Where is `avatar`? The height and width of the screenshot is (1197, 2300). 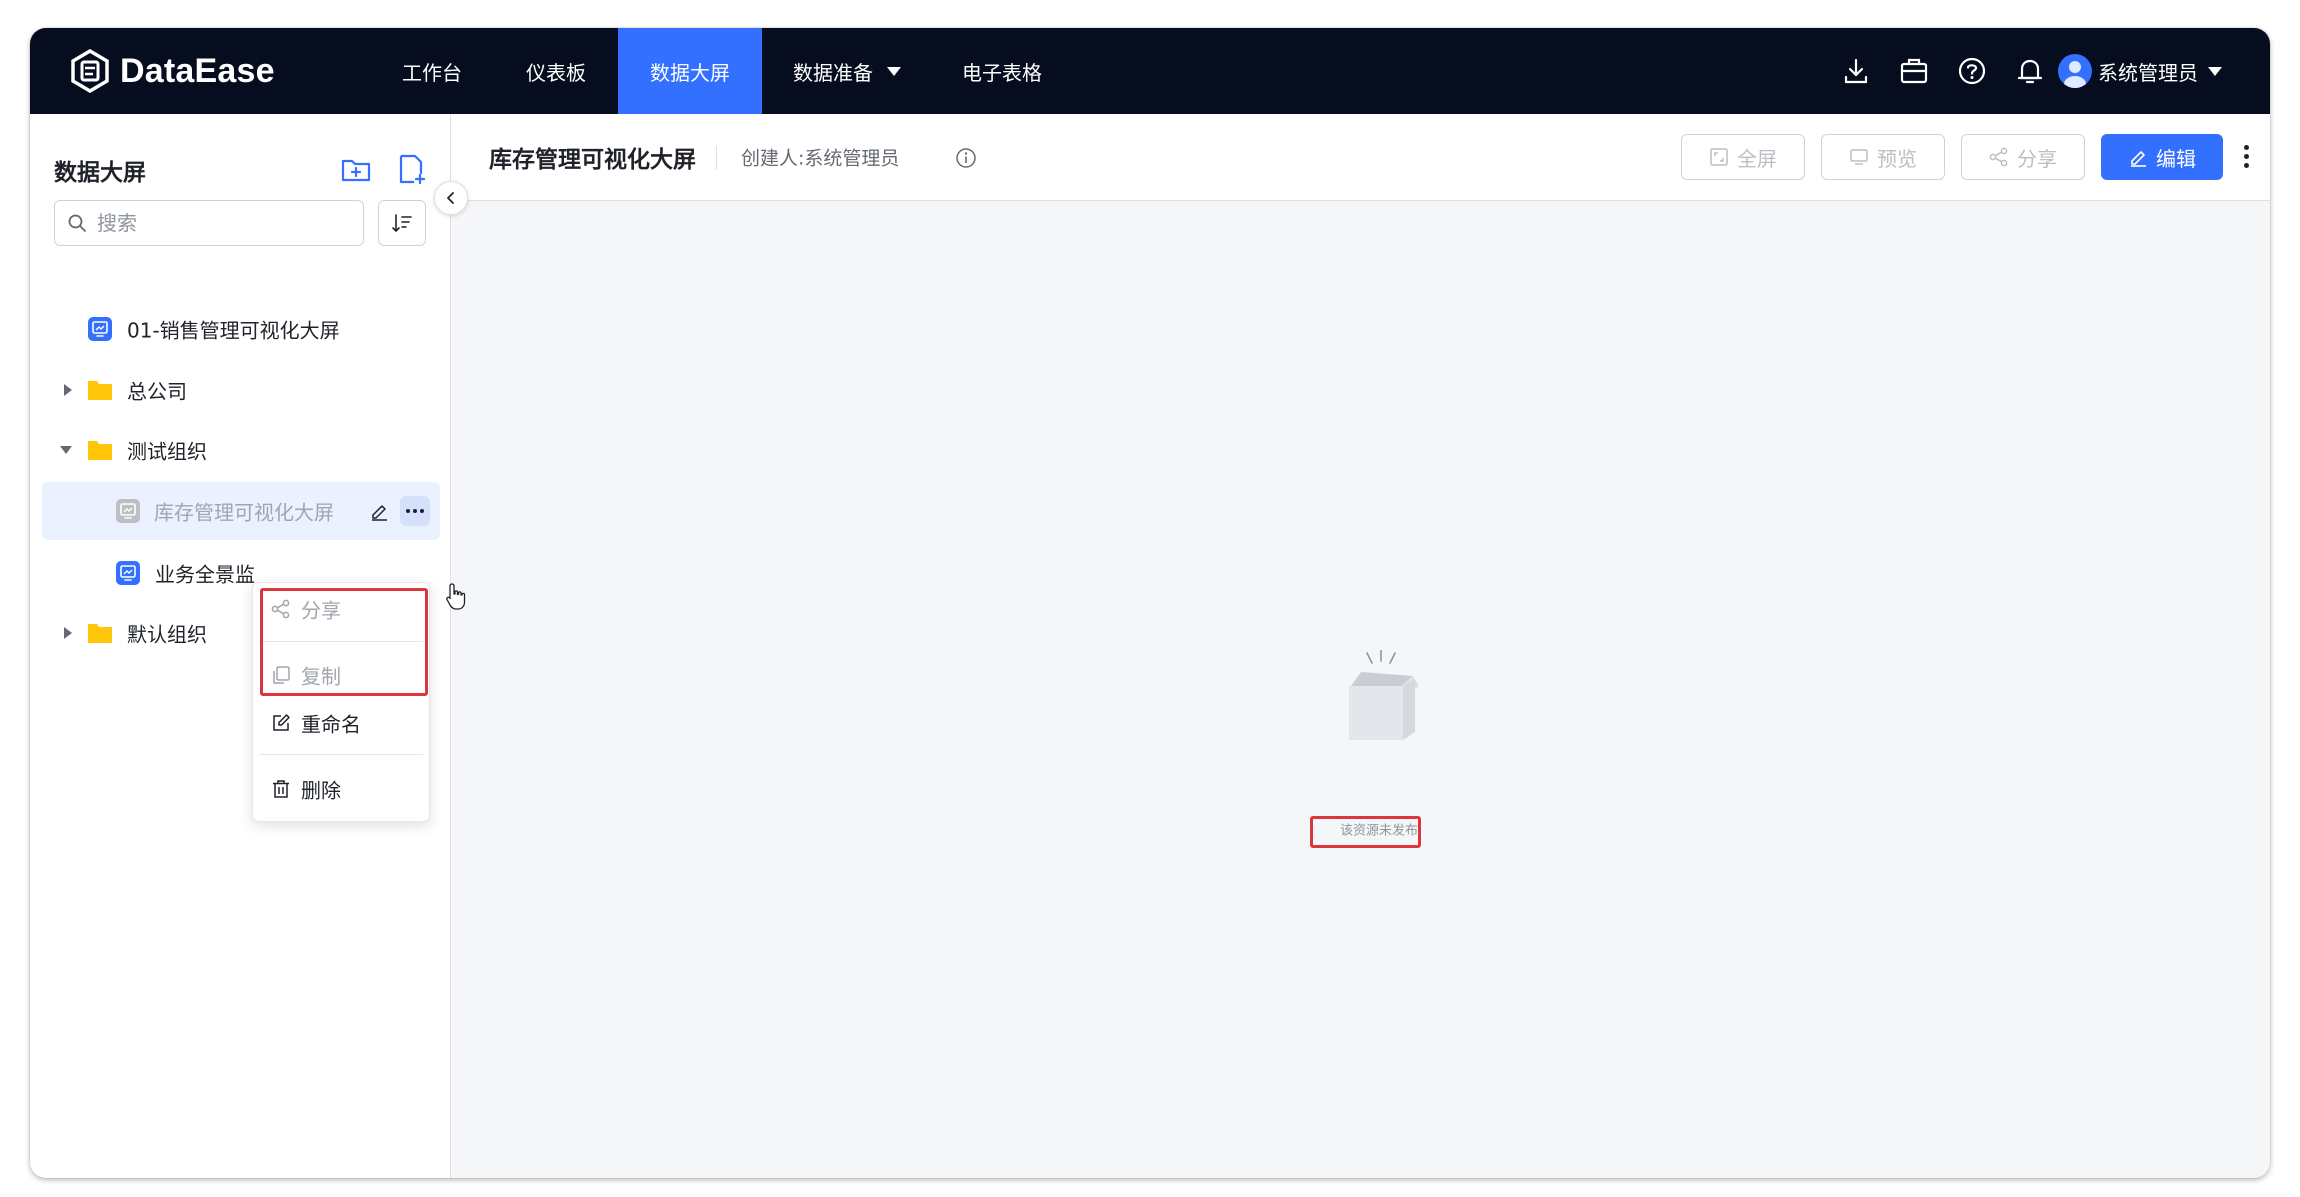
avatar is located at coordinates (2075, 71).